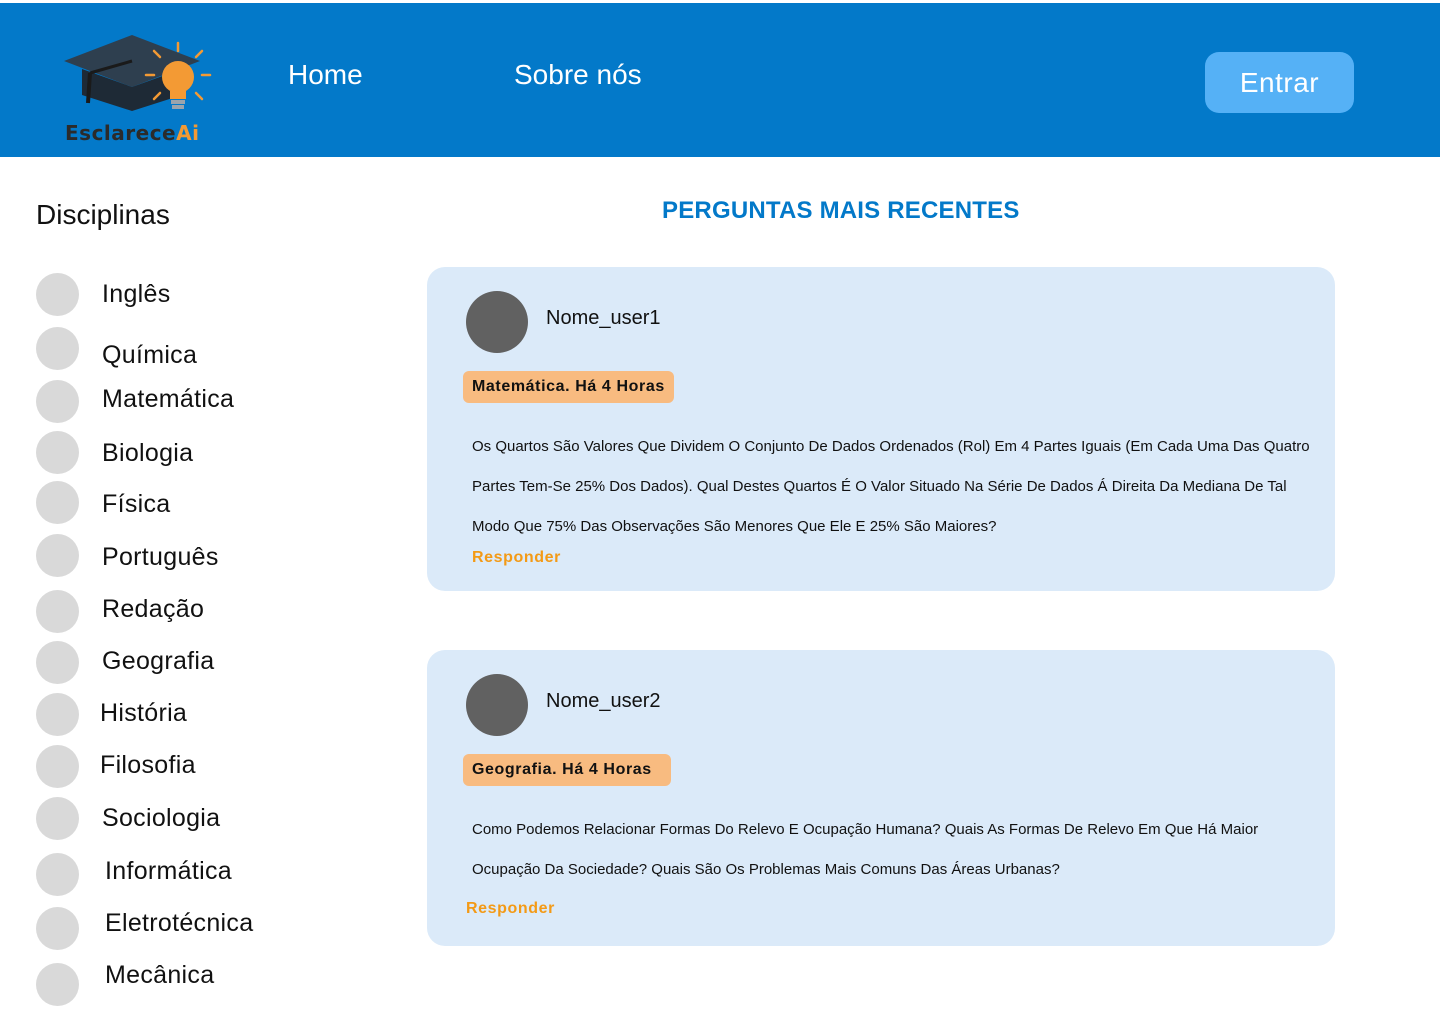 The height and width of the screenshot is (1024, 1440). What do you see at coordinates (153, 609) in the screenshot?
I see `subject-label: Redação` at bounding box center [153, 609].